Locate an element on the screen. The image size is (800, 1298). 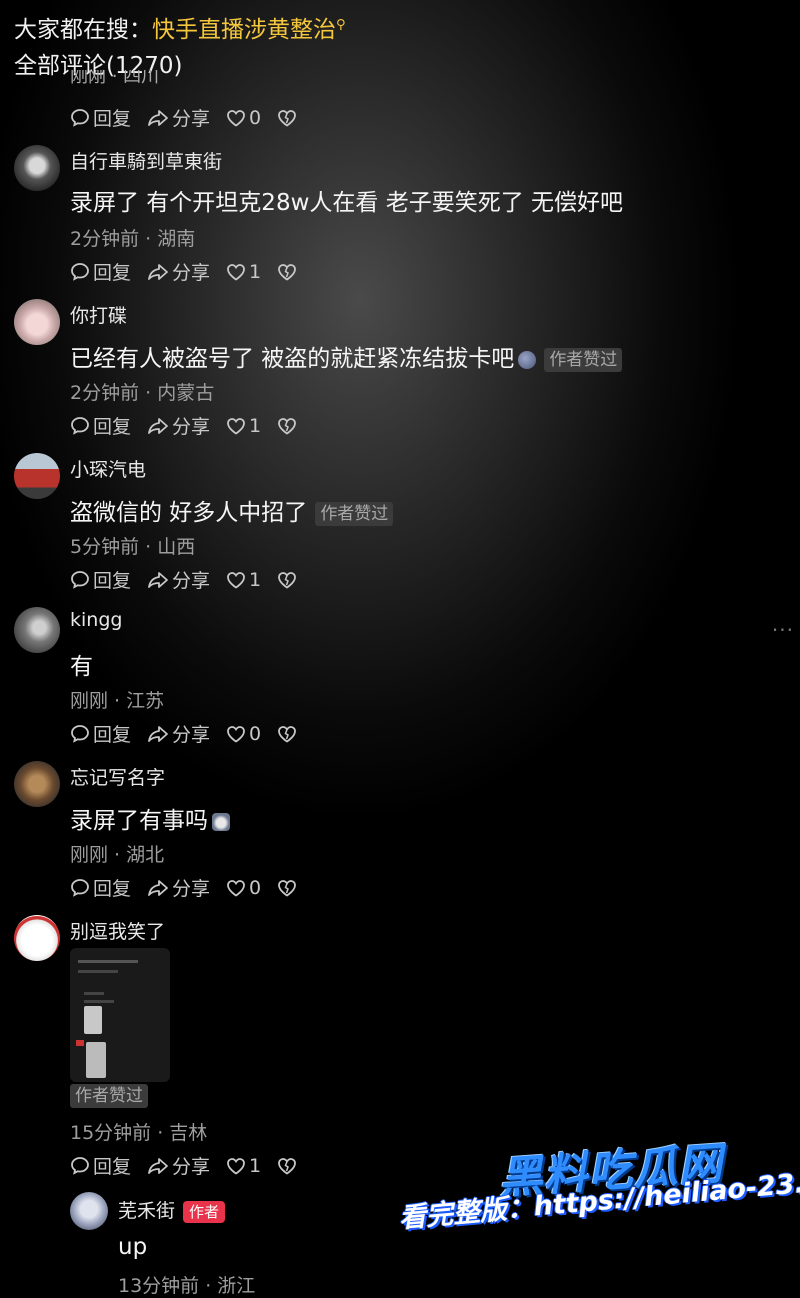
comment-meta: 2分钟前 · 湖南 is located at coordinates (133, 239).